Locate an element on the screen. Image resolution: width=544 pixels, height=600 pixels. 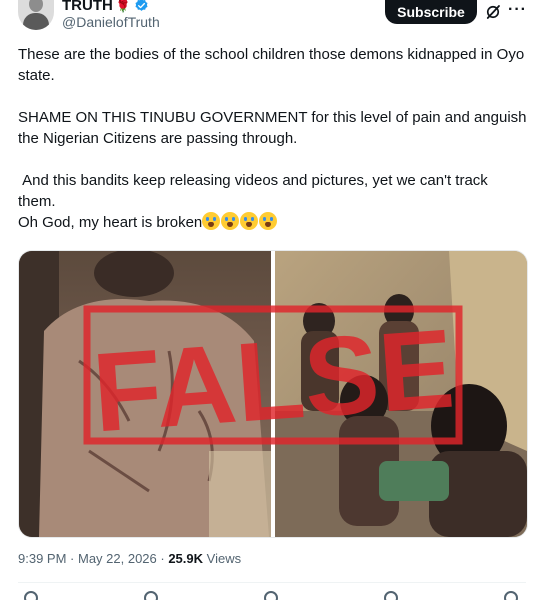
head-shape is located at coordinates (134, 274).